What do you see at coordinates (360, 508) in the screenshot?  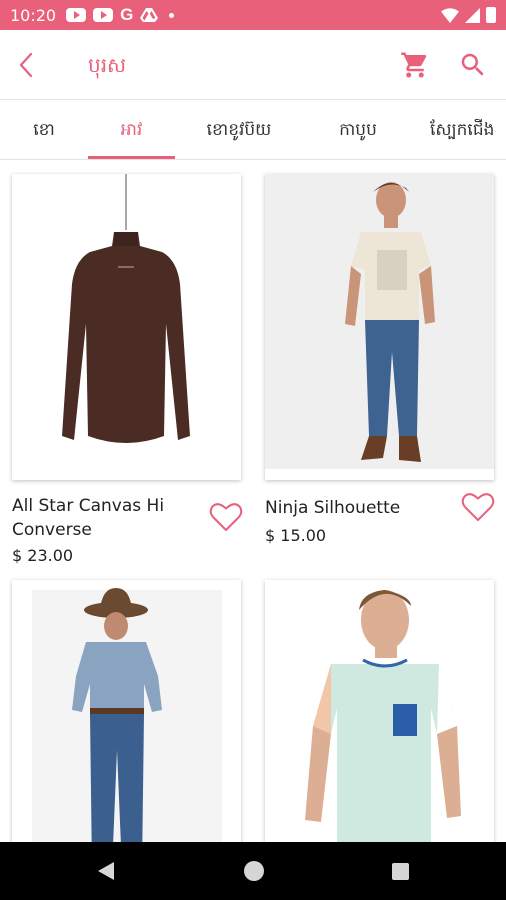 I see `product-name: Ninja Silhouette` at bounding box center [360, 508].